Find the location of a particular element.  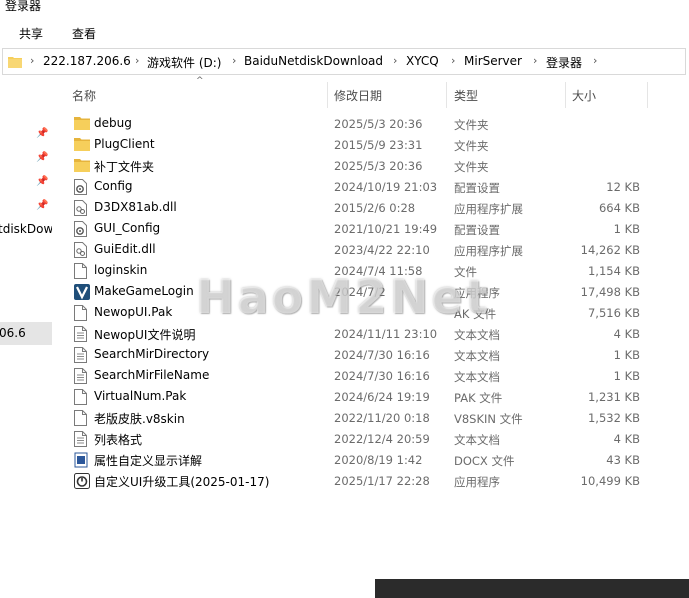

navigation-pane: 📌 📌 📌 📌 tdiskDow 06.6 is located at coordinates (26, 337).